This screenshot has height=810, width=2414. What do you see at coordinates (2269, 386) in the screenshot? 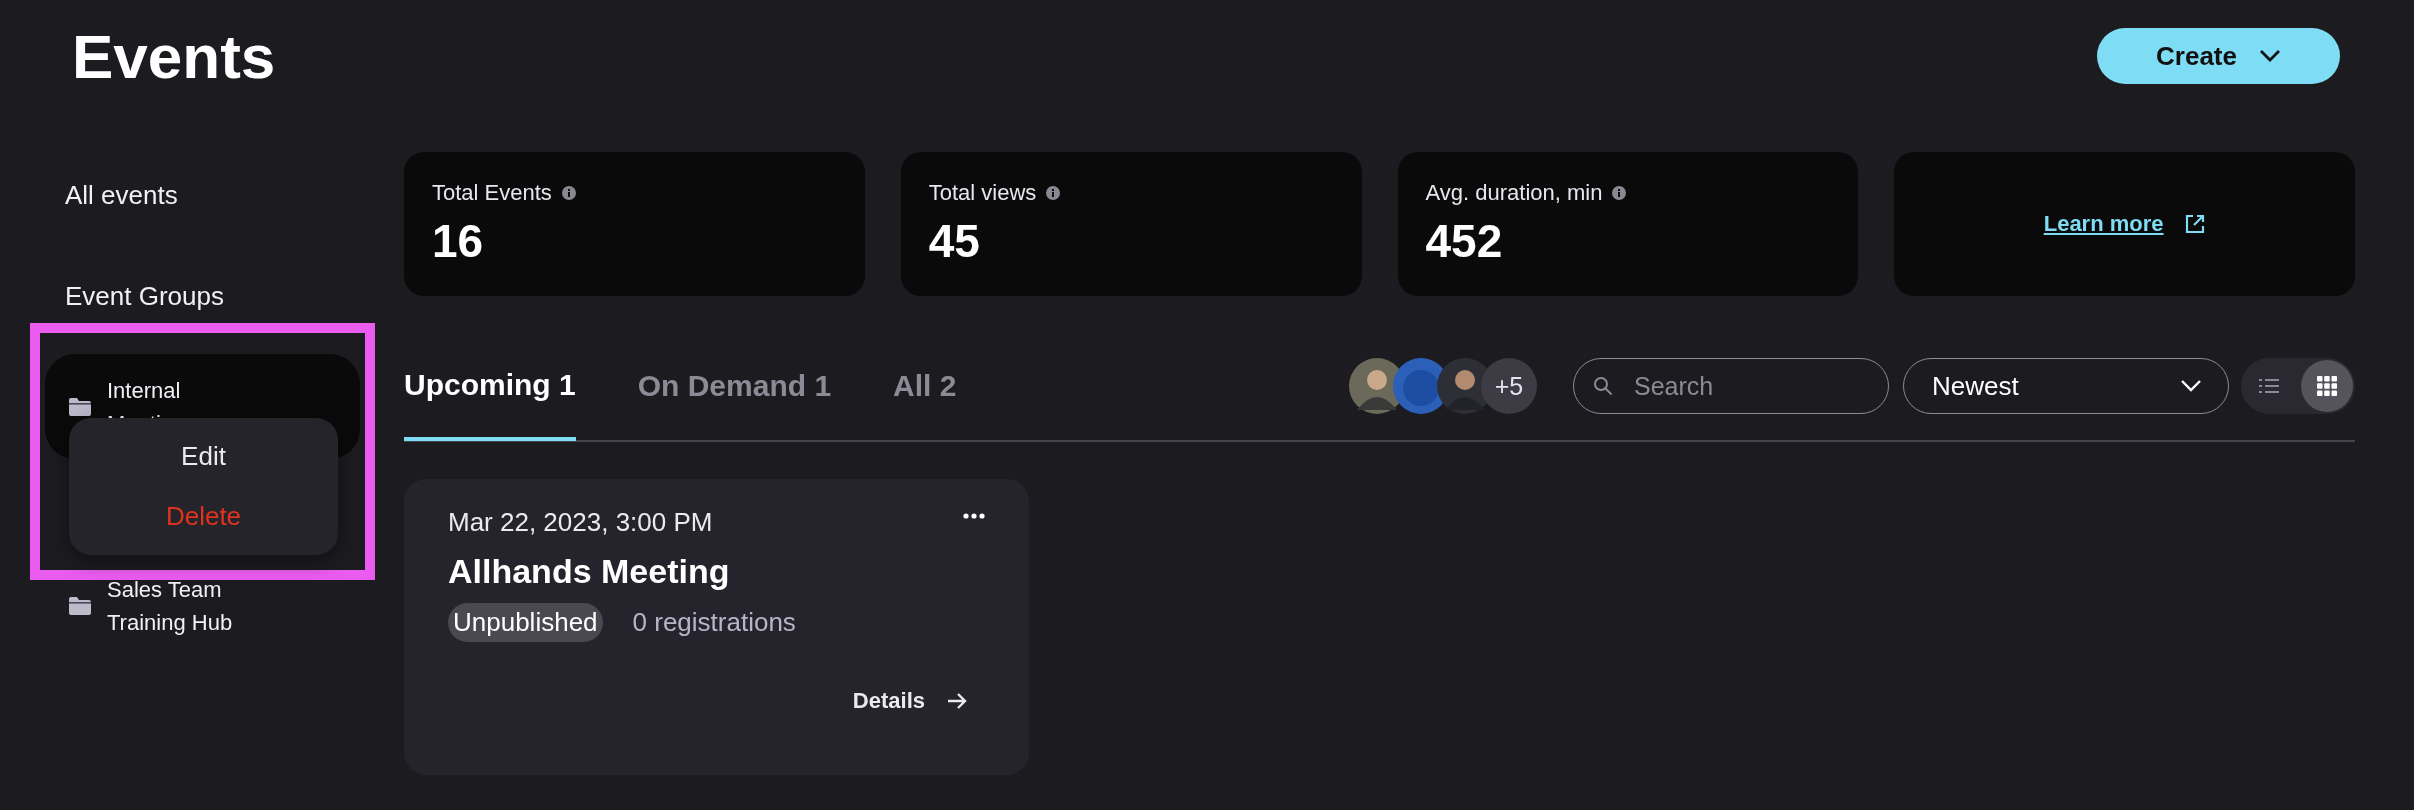
I see `list-icon` at bounding box center [2269, 386].